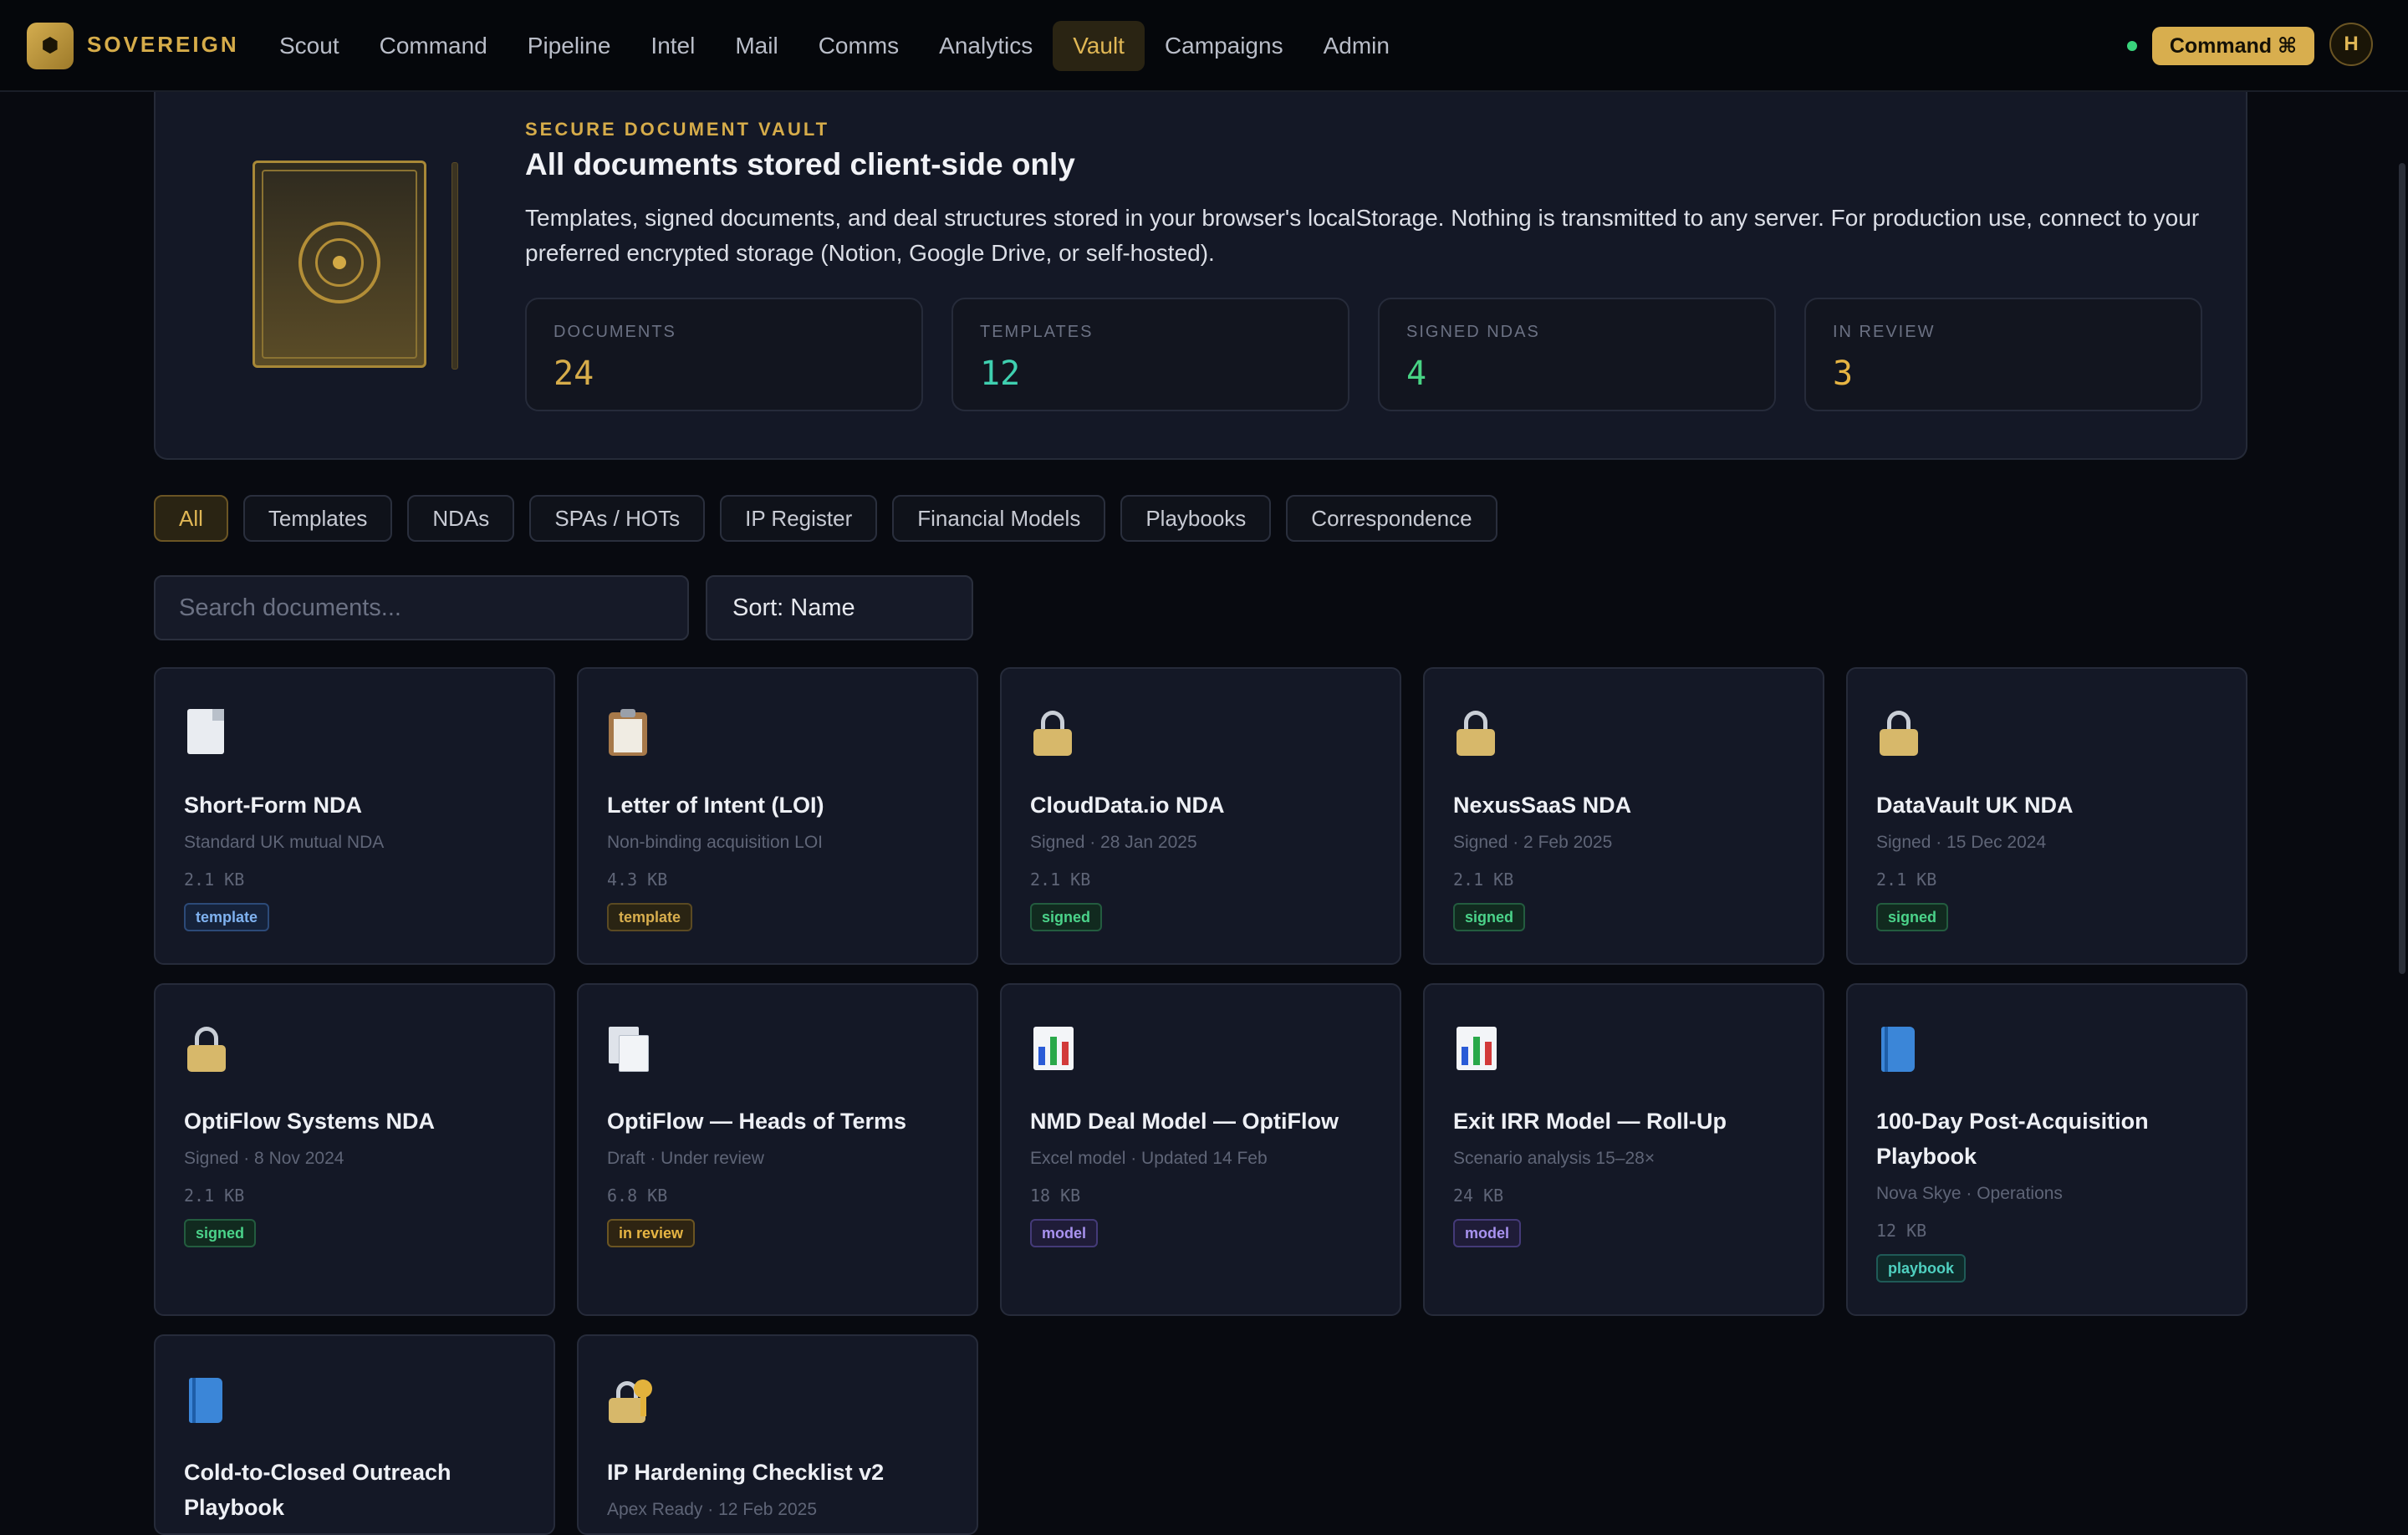 The width and height of the screenshot is (2408, 1535). I want to click on filter-ndas: NDAs, so click(461, 518).